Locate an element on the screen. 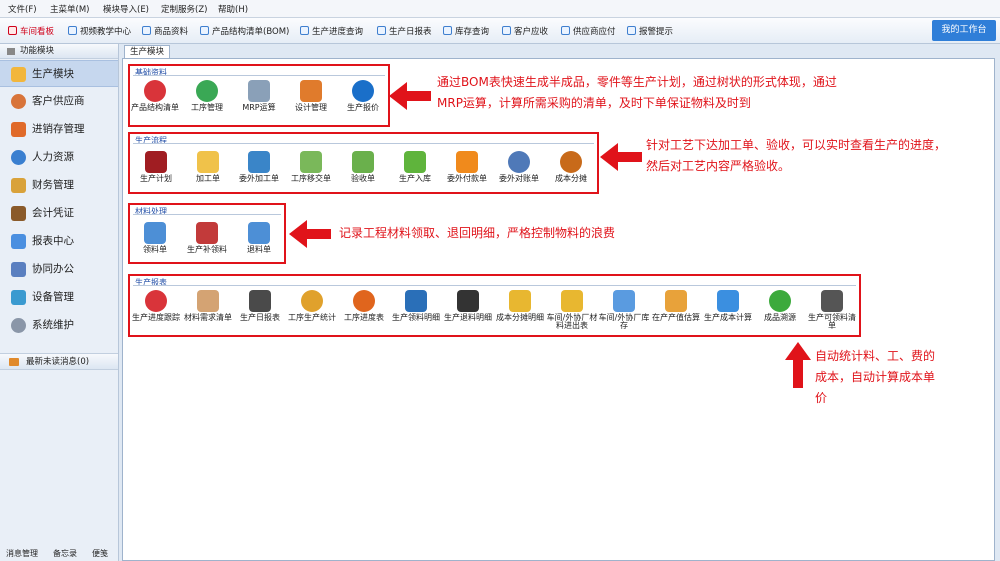 This screenshot has height=561, width=1000. item-handover: 工序移交单 is located at coordinates (311, 167).